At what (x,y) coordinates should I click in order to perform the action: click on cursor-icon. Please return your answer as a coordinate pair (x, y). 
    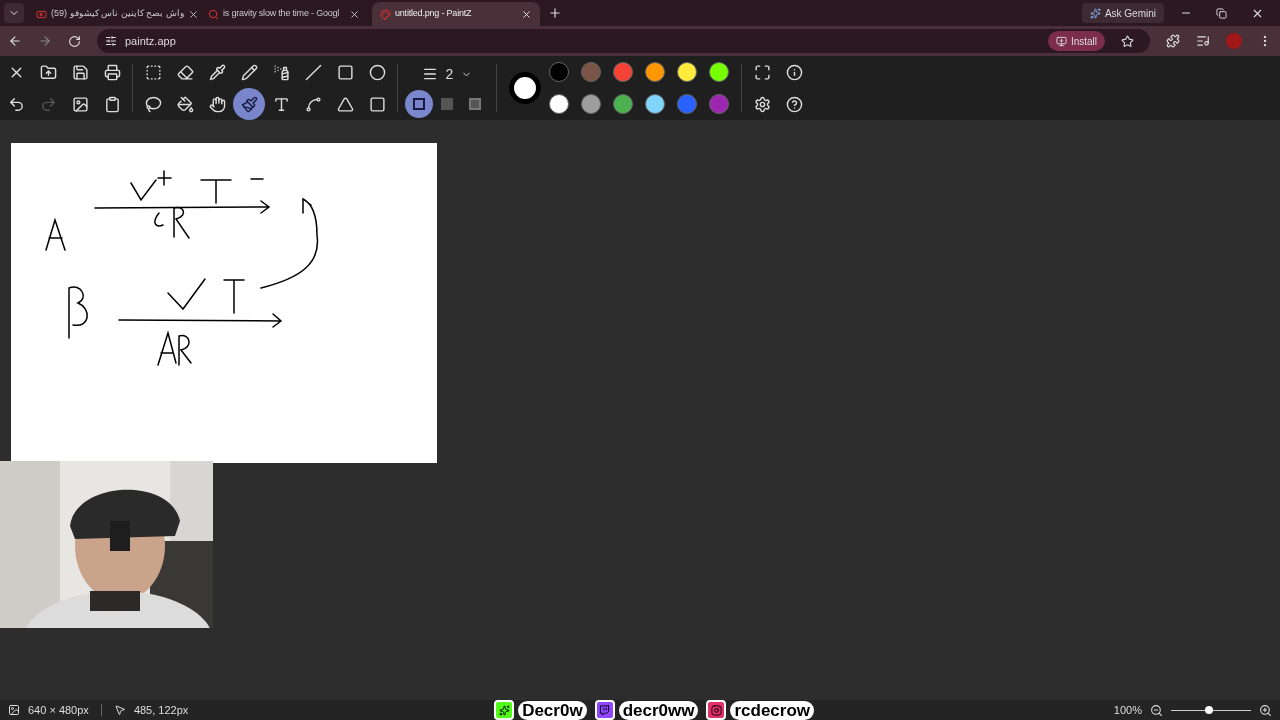
    Looking at the image, I should click on (119, 710).